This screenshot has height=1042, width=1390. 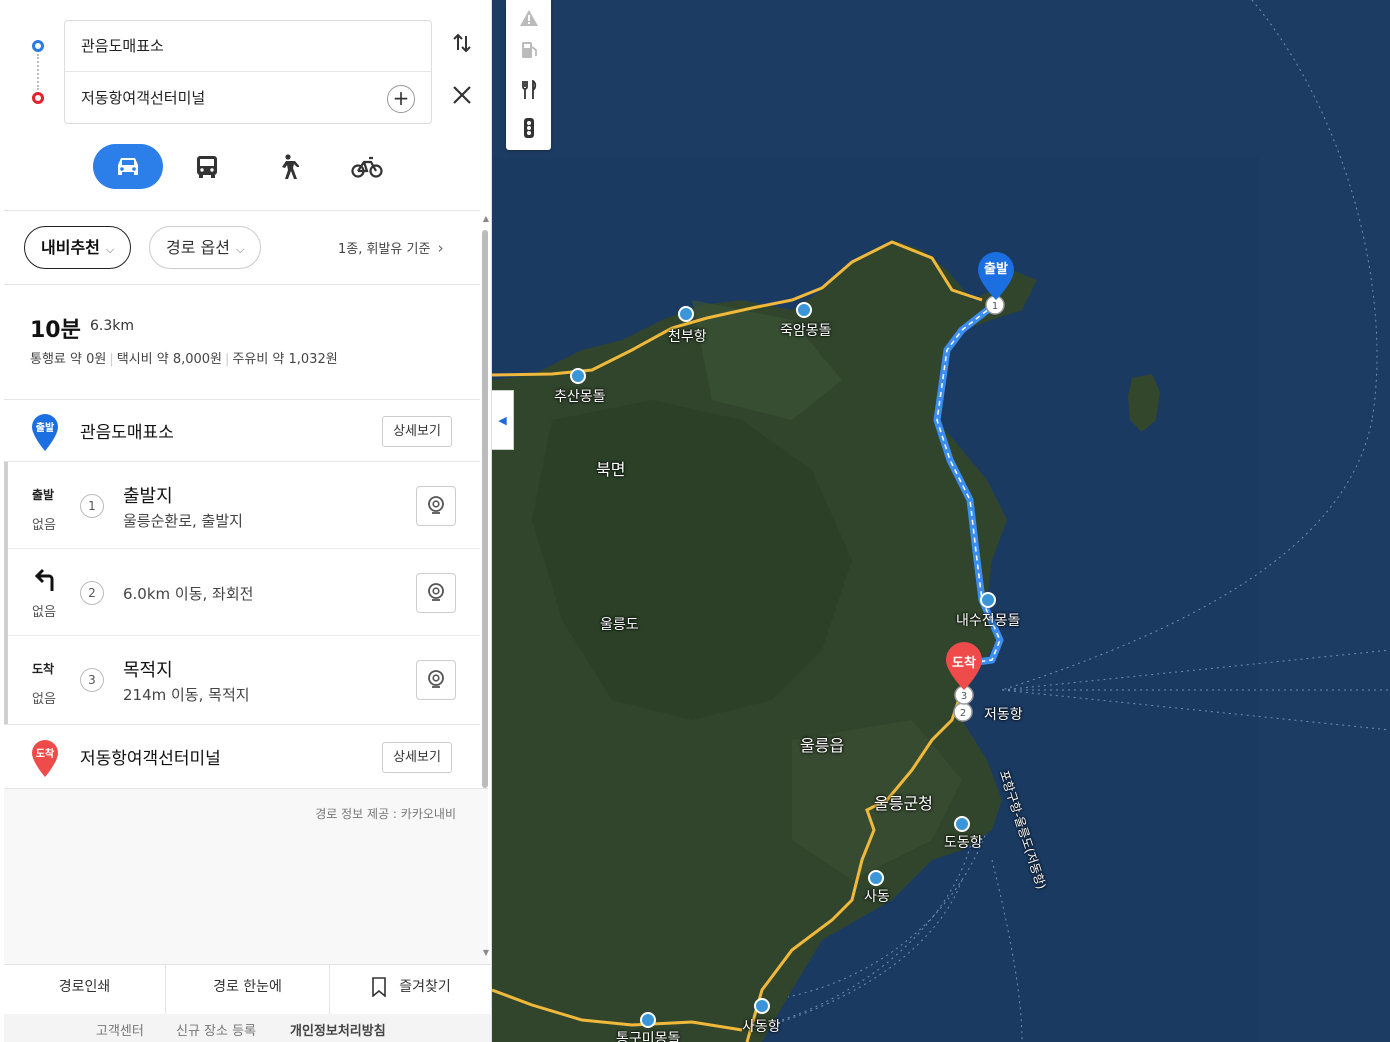 I want to click on route-step: 없음 2 6.0km 이동, 좌회전, so click(x=244, y=592).